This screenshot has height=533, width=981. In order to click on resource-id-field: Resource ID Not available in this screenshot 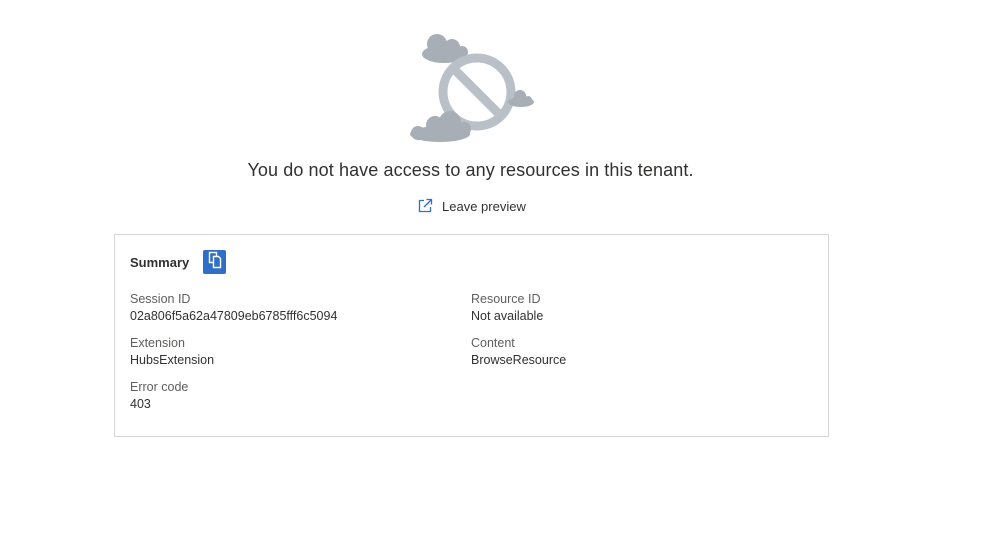, I will do `click(507, 308)`.